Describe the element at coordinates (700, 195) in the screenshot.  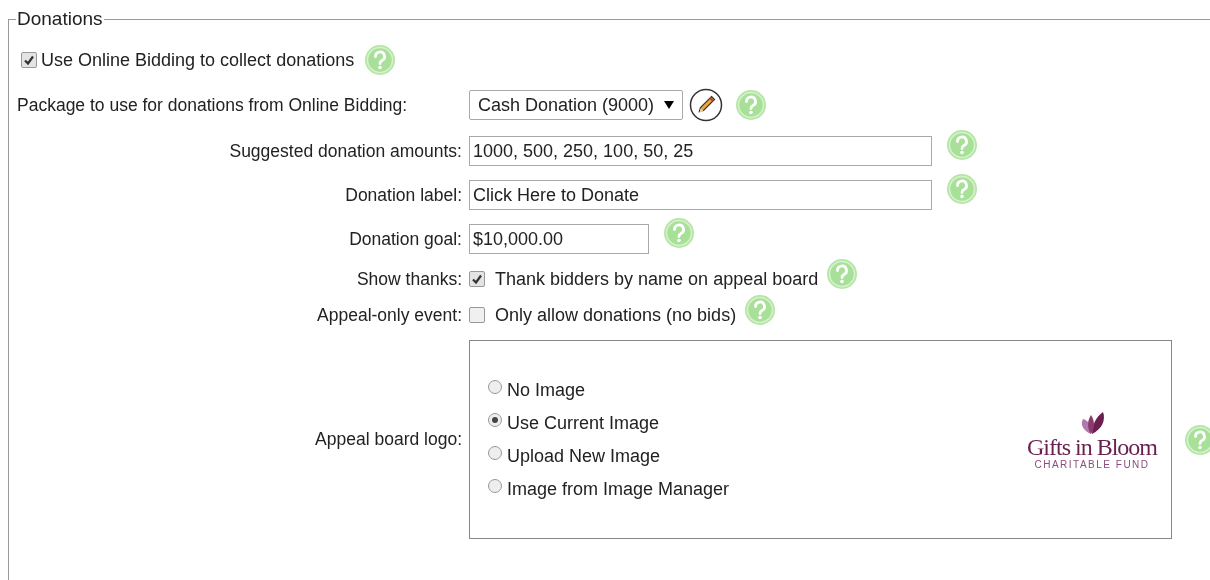
I see `text-field: Click Here to Donate` at that location.